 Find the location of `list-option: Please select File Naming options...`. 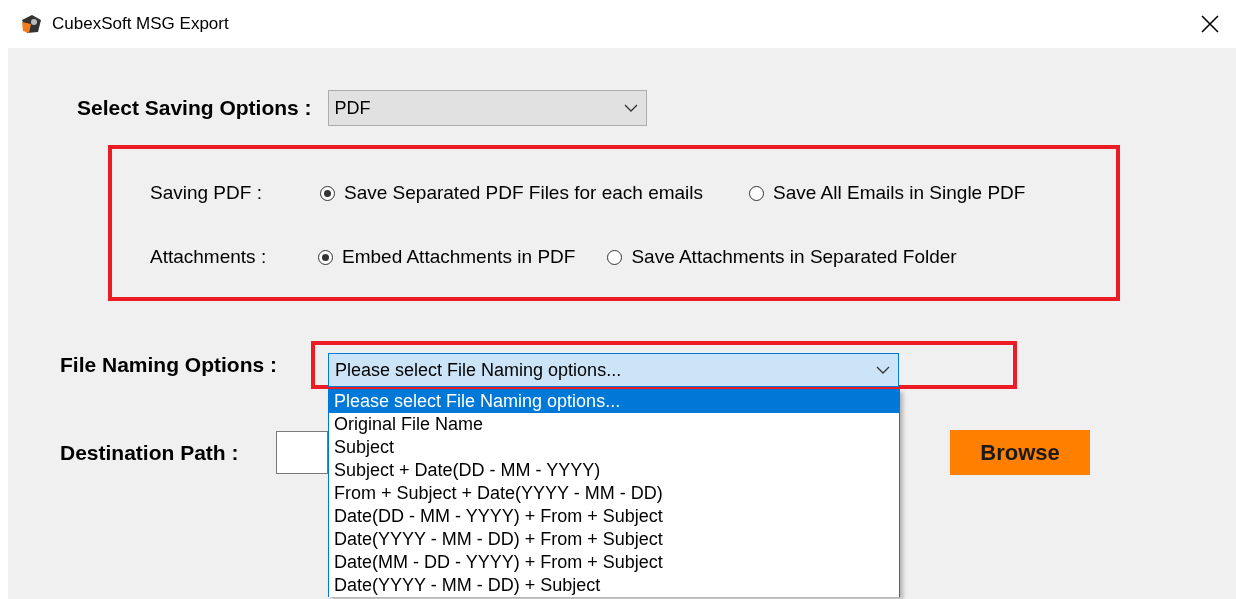

list-option: Please select File Naming options... is located at coordinates (614, 401).